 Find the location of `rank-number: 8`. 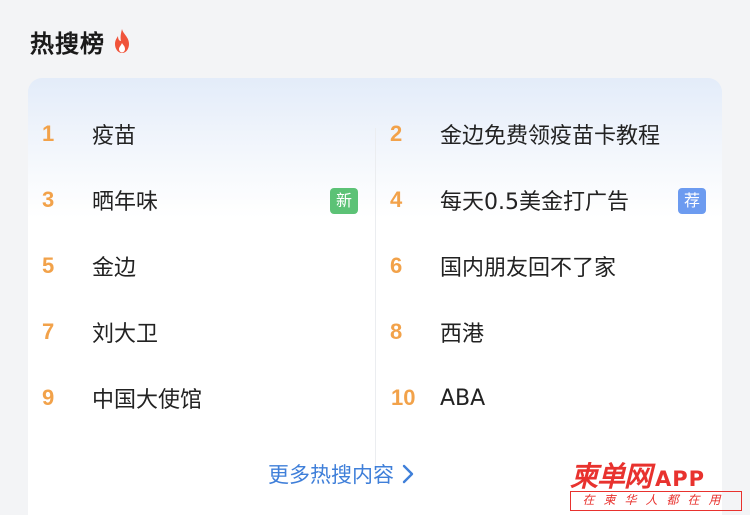

rank-number: 8 is located at coordinates (396, 331).